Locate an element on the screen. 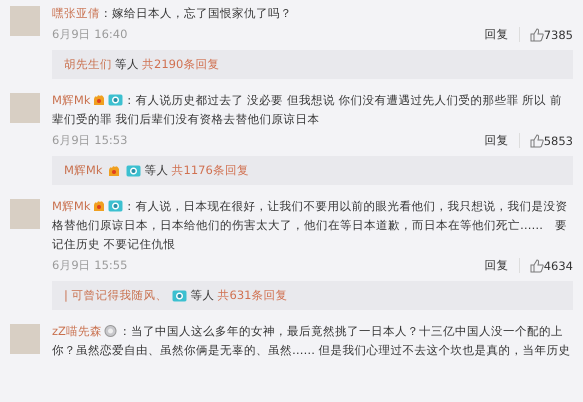 The image size is (583, 402). comment-text: 嘿张亚倩：嫁给日本人，忘了国恨家仇了吗？ is located at coordinates (172, 13).